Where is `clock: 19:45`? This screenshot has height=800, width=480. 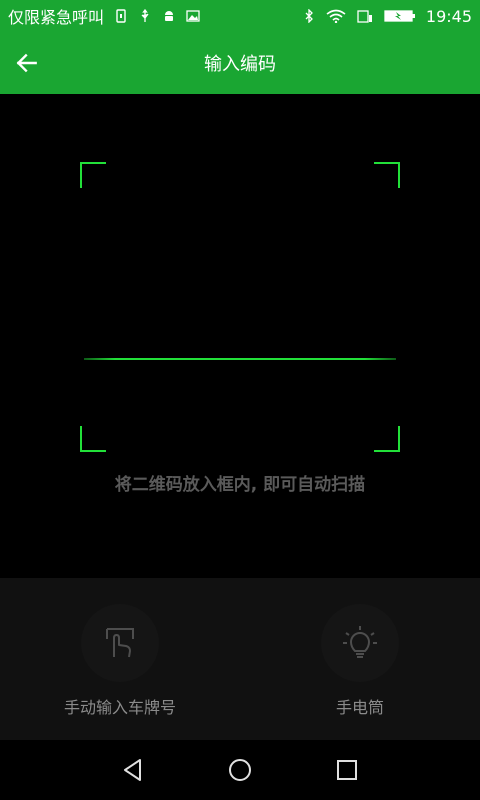 clock: 19:45 is located at coordinates (448, 16).